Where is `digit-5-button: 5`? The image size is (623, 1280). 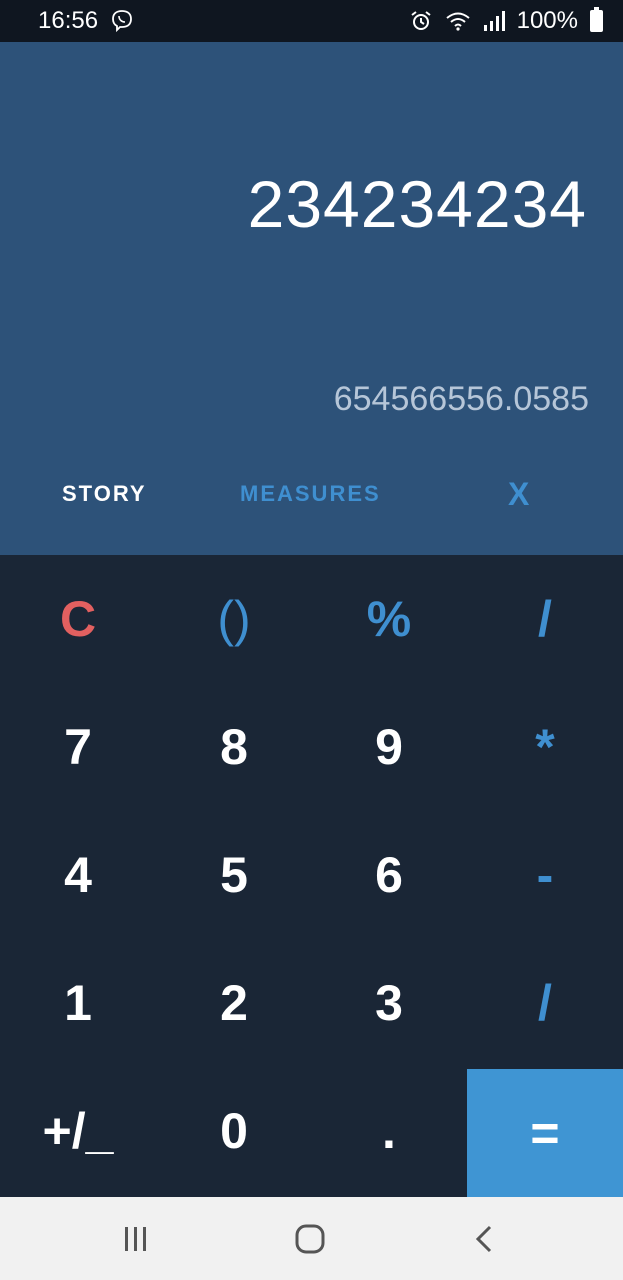
digit-5-button: 5 is located at coordinates (234, 875).